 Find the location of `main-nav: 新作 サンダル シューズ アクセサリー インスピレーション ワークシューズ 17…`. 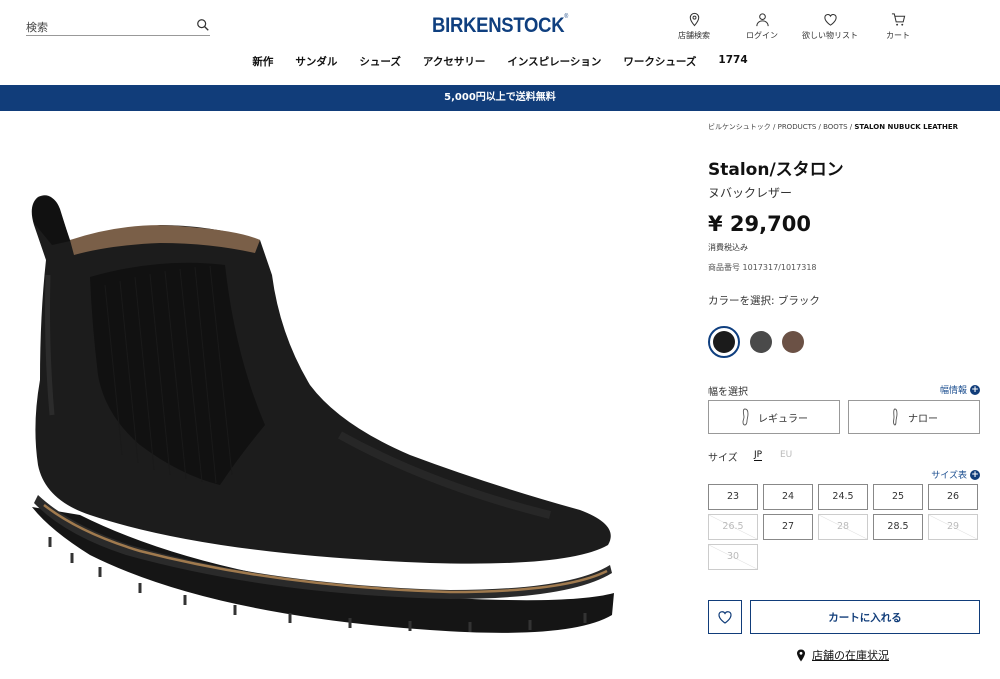

main-nav: 新作 サンダル シューズ アクセサリー インスピレーション ワークシューズ 17… is located at coordinates (500, 61).